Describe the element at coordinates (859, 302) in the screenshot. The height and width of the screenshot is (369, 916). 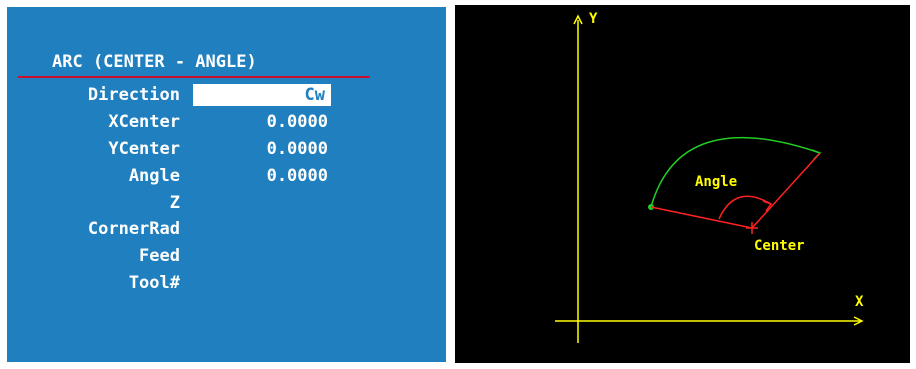
I see `x-axis-label: X` at that location.